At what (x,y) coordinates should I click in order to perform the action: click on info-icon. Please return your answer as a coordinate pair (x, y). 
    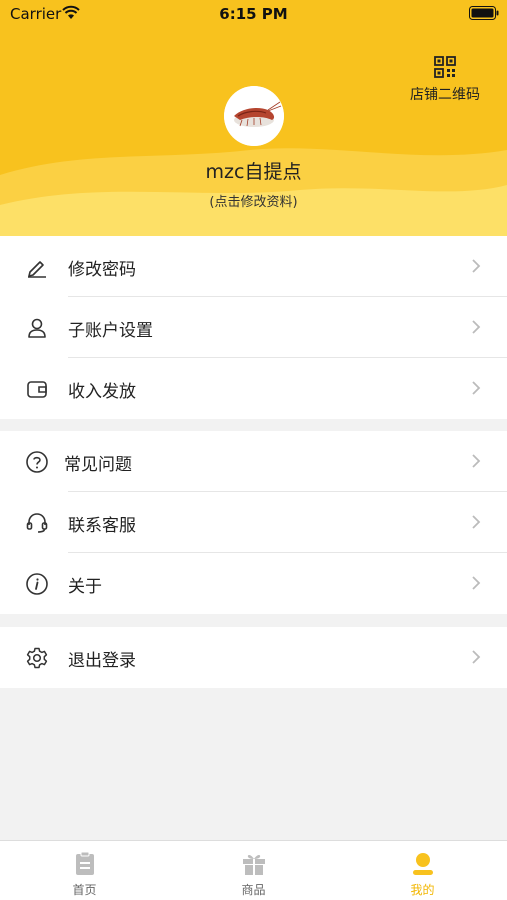
    Looking at the image, I should click on (37, 584).